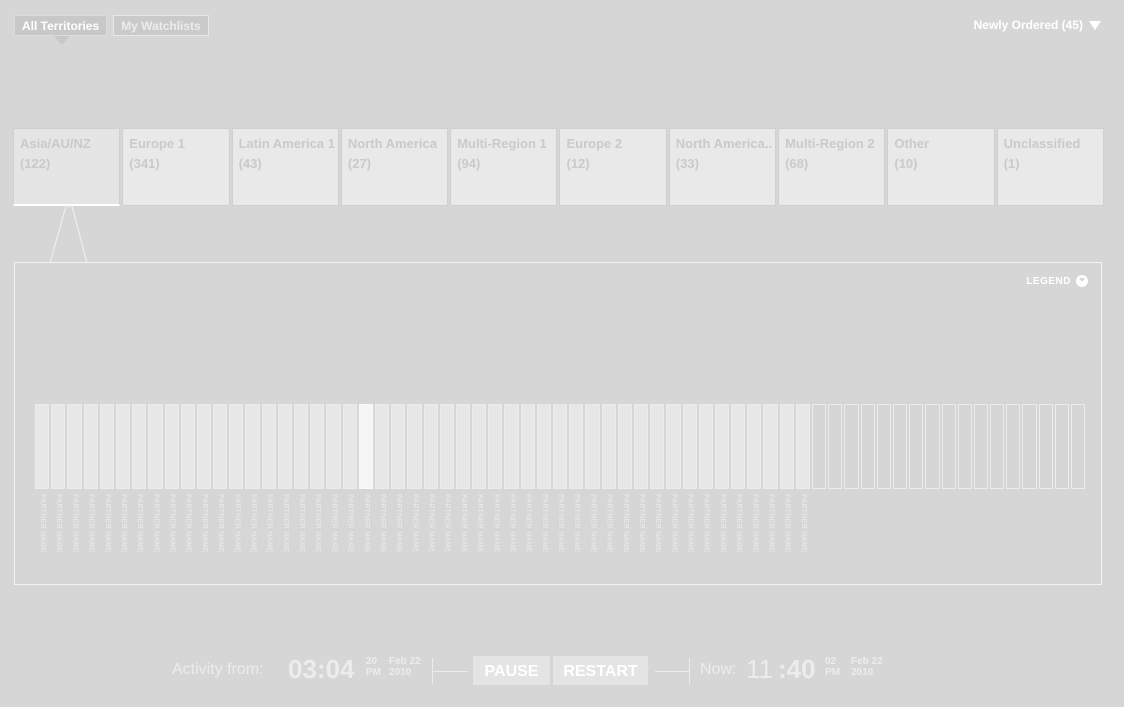 This screenshot has width=1124, height=707. I want to click on view-tabs: All Territories My Watchlists, so click(111, 25).